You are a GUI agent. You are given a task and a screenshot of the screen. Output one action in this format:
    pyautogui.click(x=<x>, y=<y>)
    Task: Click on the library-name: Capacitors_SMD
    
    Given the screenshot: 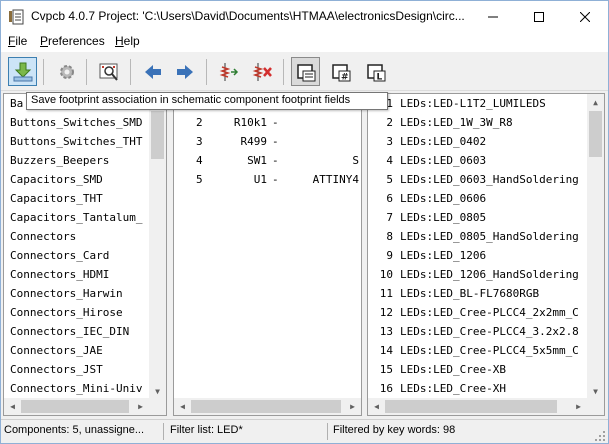 What is the action you would take?
    pyautogui.click(x=56, y=179)
    